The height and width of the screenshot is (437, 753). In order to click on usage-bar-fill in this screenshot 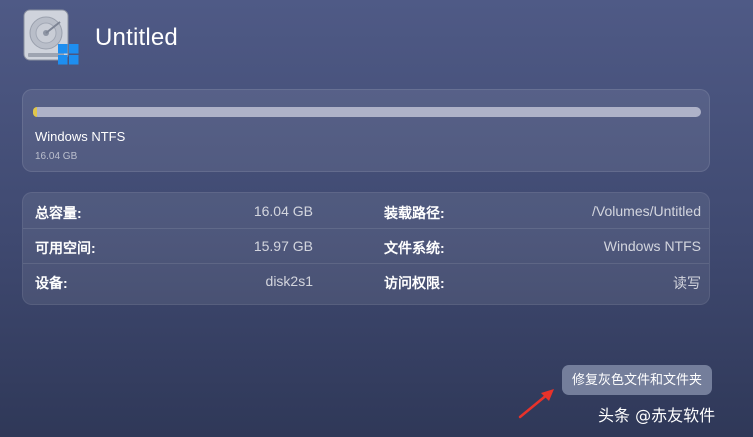, I will do `click(35, 112)`.